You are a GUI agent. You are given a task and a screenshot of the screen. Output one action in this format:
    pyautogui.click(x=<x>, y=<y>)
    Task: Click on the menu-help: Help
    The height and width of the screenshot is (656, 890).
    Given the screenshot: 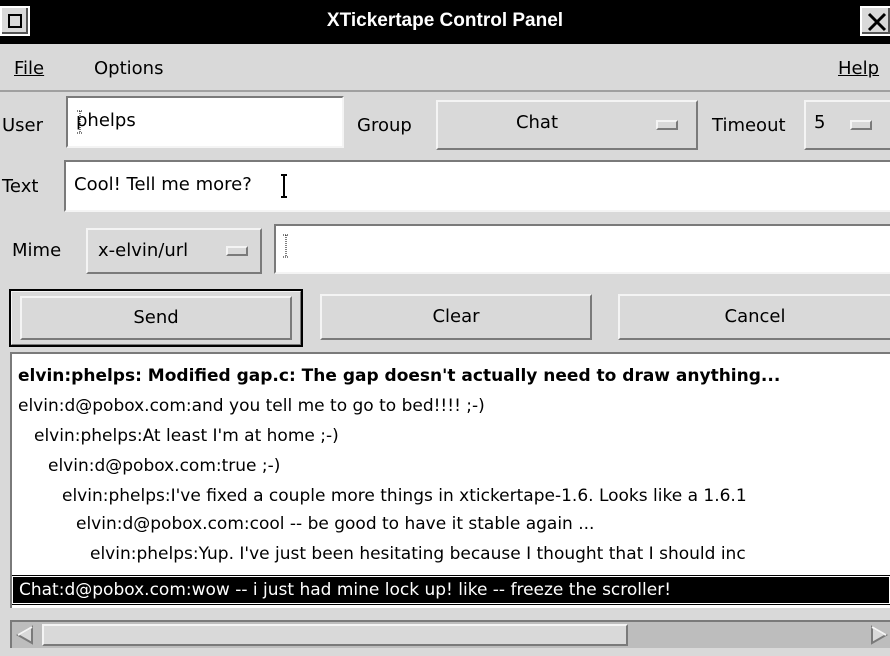 What is the action you would take?
    pyautogui.click(x=858, y=68)
    